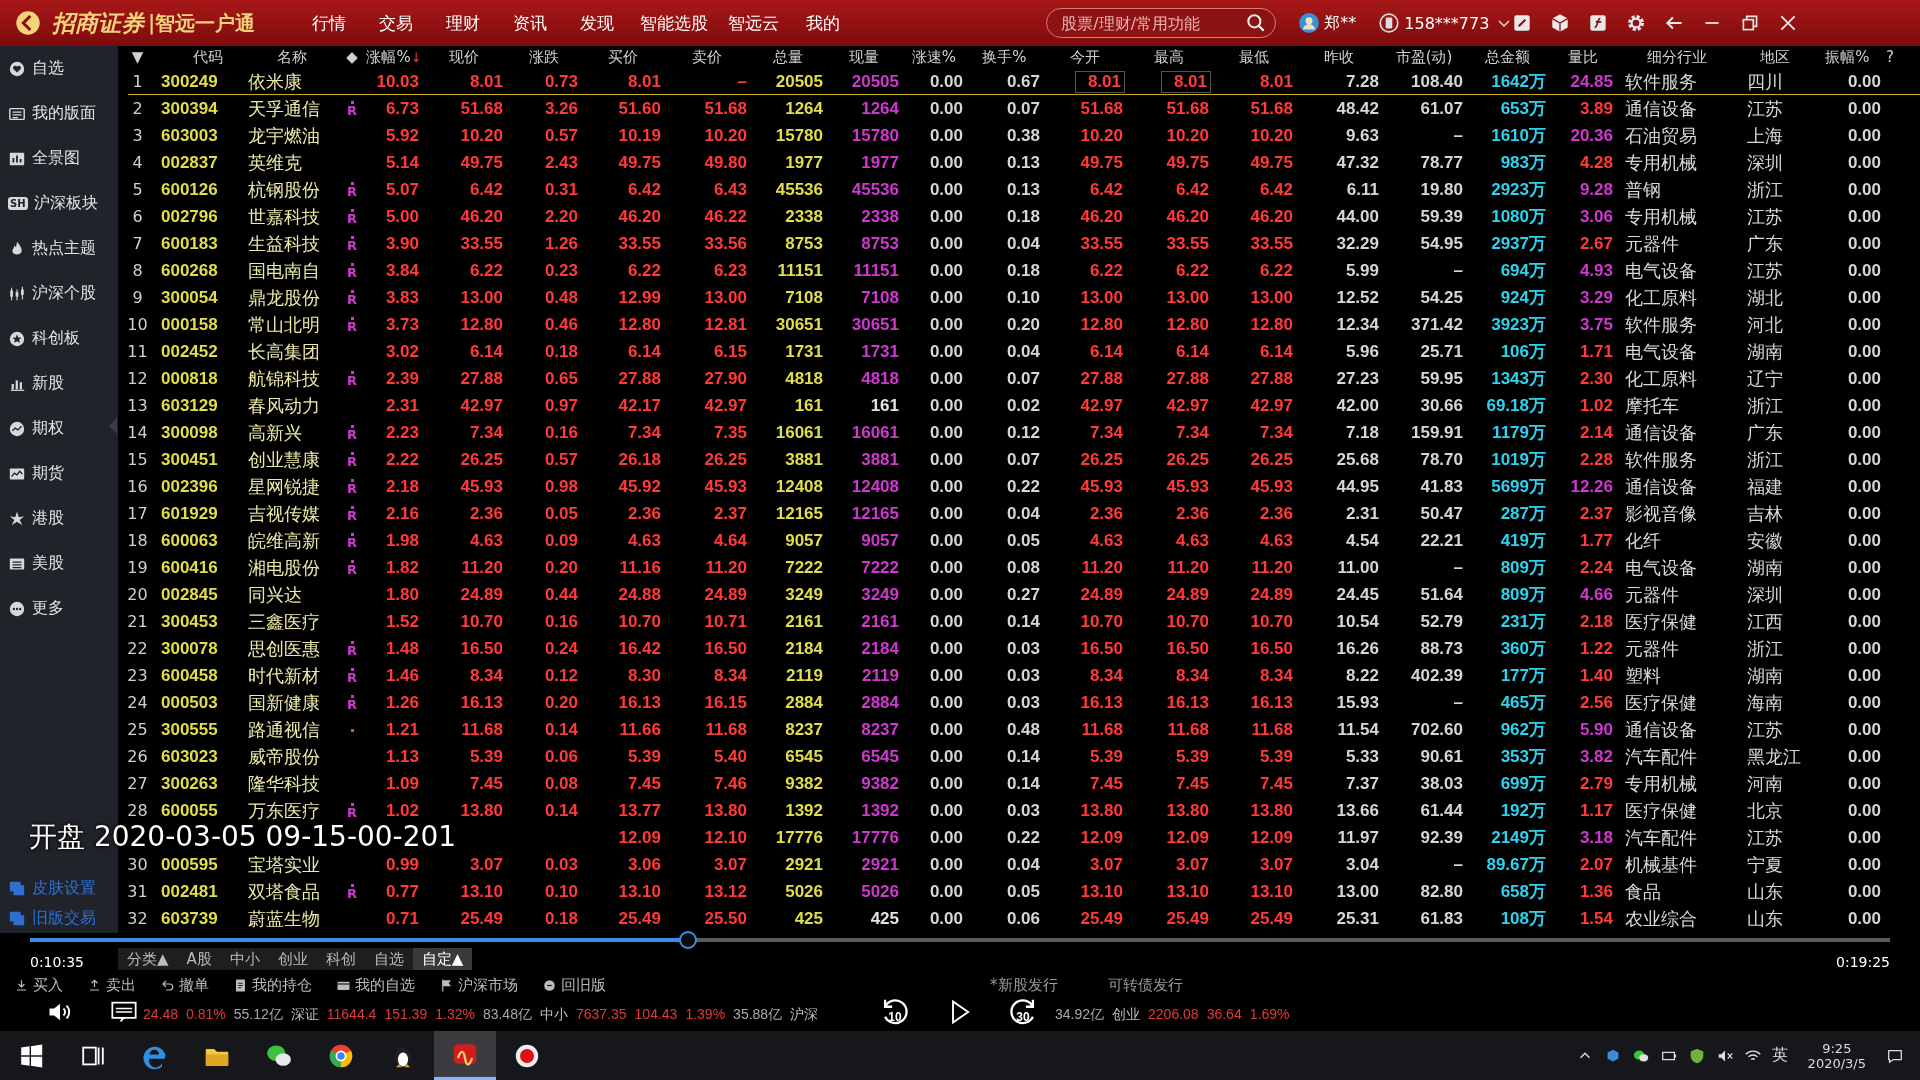 This screenshot has width=1920, height=1080. I want to click on table-cell-text: 24.89, so click(1101, 594).